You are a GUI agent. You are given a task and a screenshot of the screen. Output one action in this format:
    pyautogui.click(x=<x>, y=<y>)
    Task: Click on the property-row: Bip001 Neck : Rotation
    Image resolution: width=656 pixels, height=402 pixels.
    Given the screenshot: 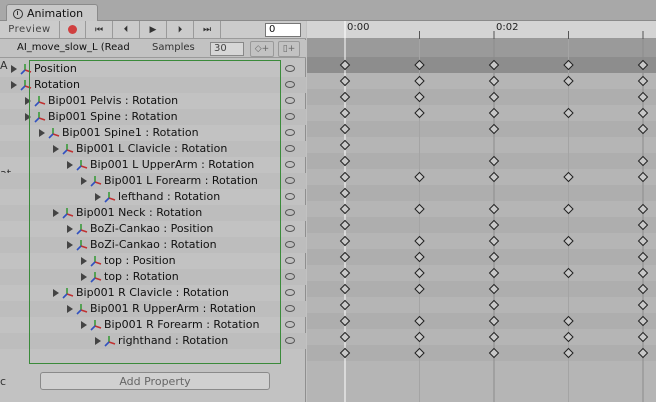 What is the action you would take?
    pyautogui.click(x=153, y=213)
    